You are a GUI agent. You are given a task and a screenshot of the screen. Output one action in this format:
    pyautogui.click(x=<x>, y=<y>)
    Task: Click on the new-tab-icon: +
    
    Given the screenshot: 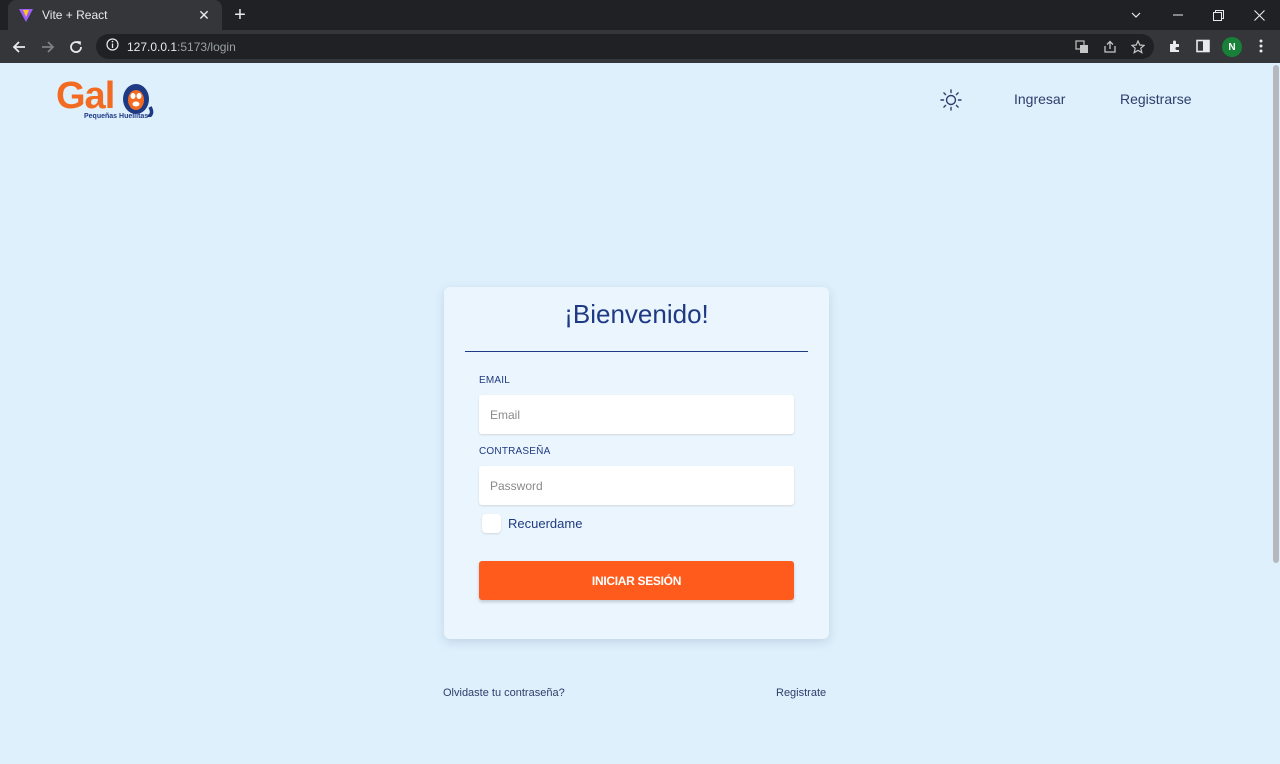 What is the action you would take?
    pyautogui.click(x=240, y=15)
    